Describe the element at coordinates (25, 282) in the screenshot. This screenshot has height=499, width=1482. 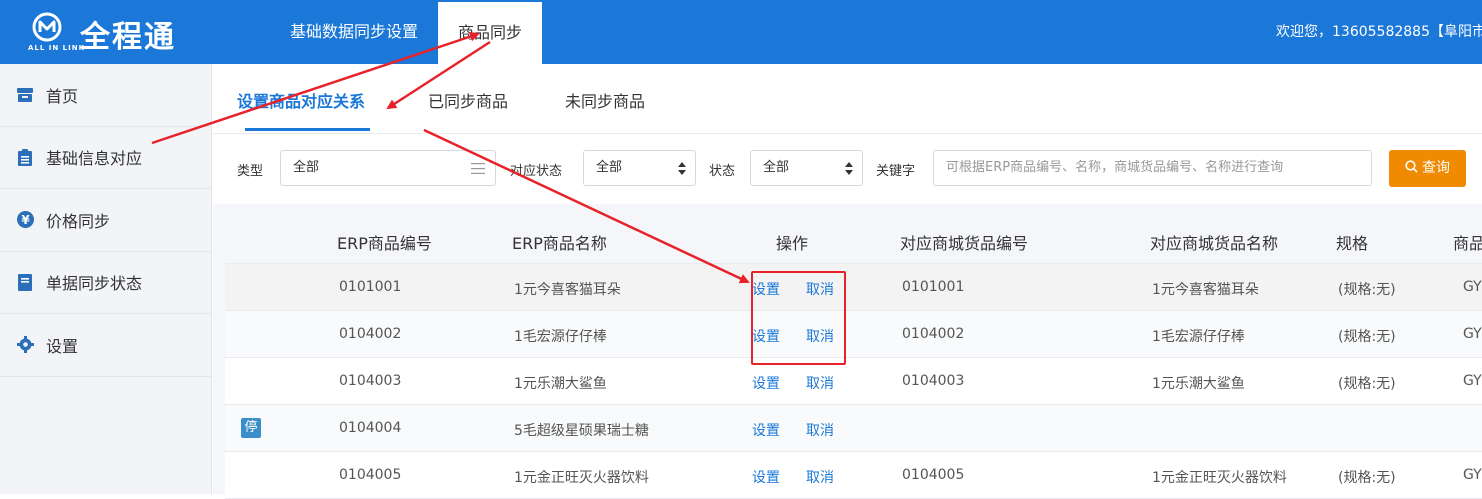
I see `bookmark-icon` at that location.